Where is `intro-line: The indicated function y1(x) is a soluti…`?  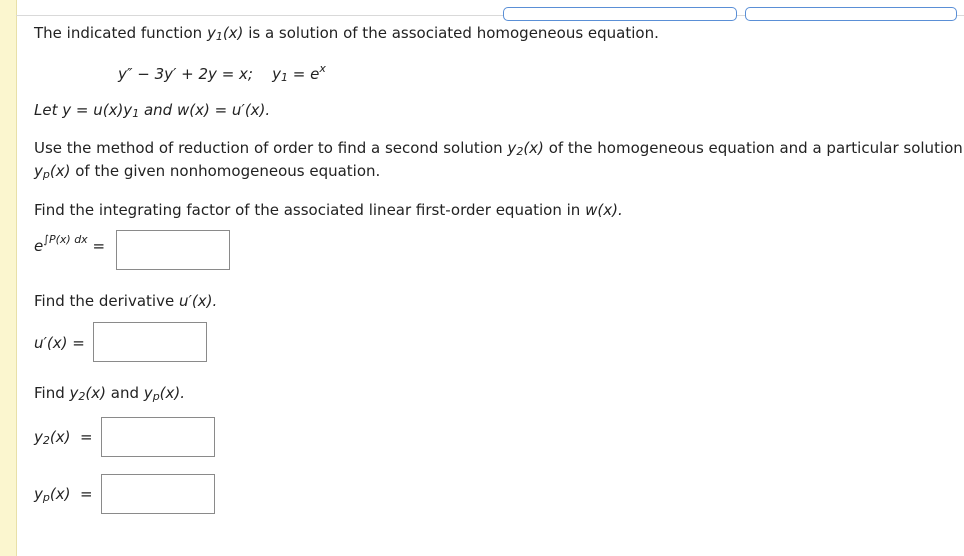
intro-line: The indicated function y1(x) is a soluti… is located at coordinates (346, 33).